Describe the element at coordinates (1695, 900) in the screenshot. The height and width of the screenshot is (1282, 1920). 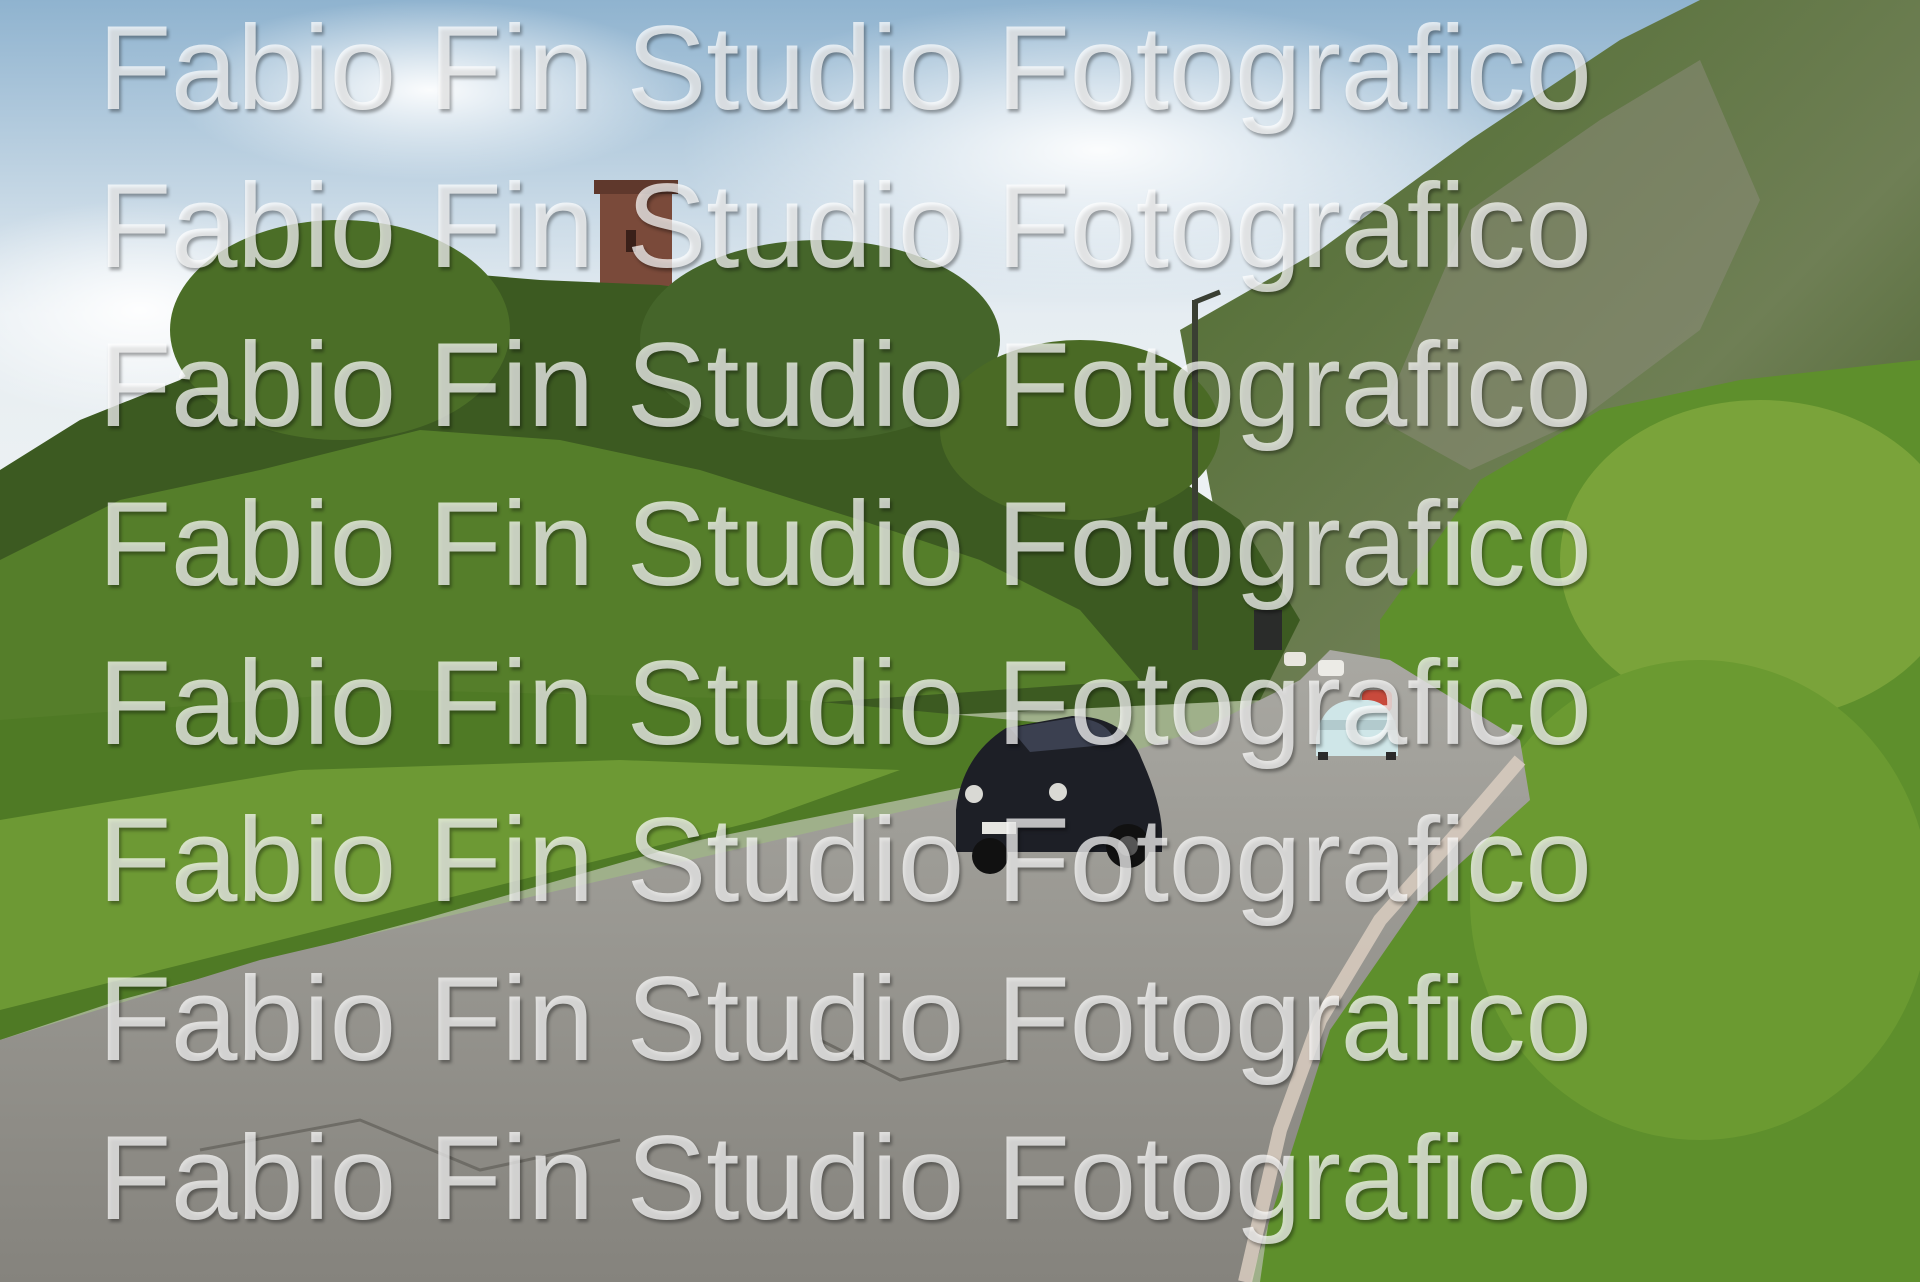
I see `bush` at that location.